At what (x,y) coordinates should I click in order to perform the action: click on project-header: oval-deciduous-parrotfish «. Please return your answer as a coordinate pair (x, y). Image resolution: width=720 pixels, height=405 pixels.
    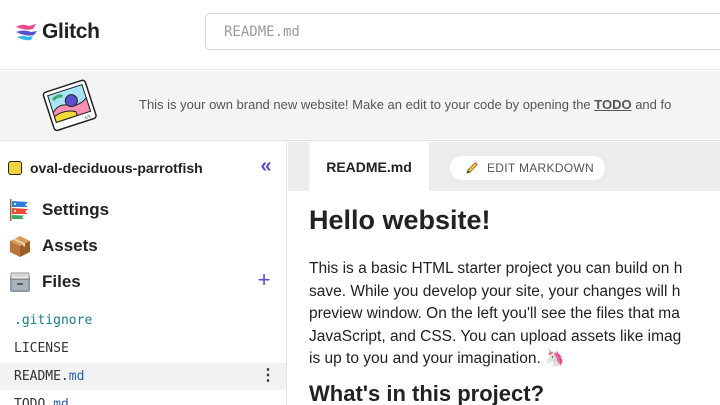
    Looking at the image, I should click on (144, 167).